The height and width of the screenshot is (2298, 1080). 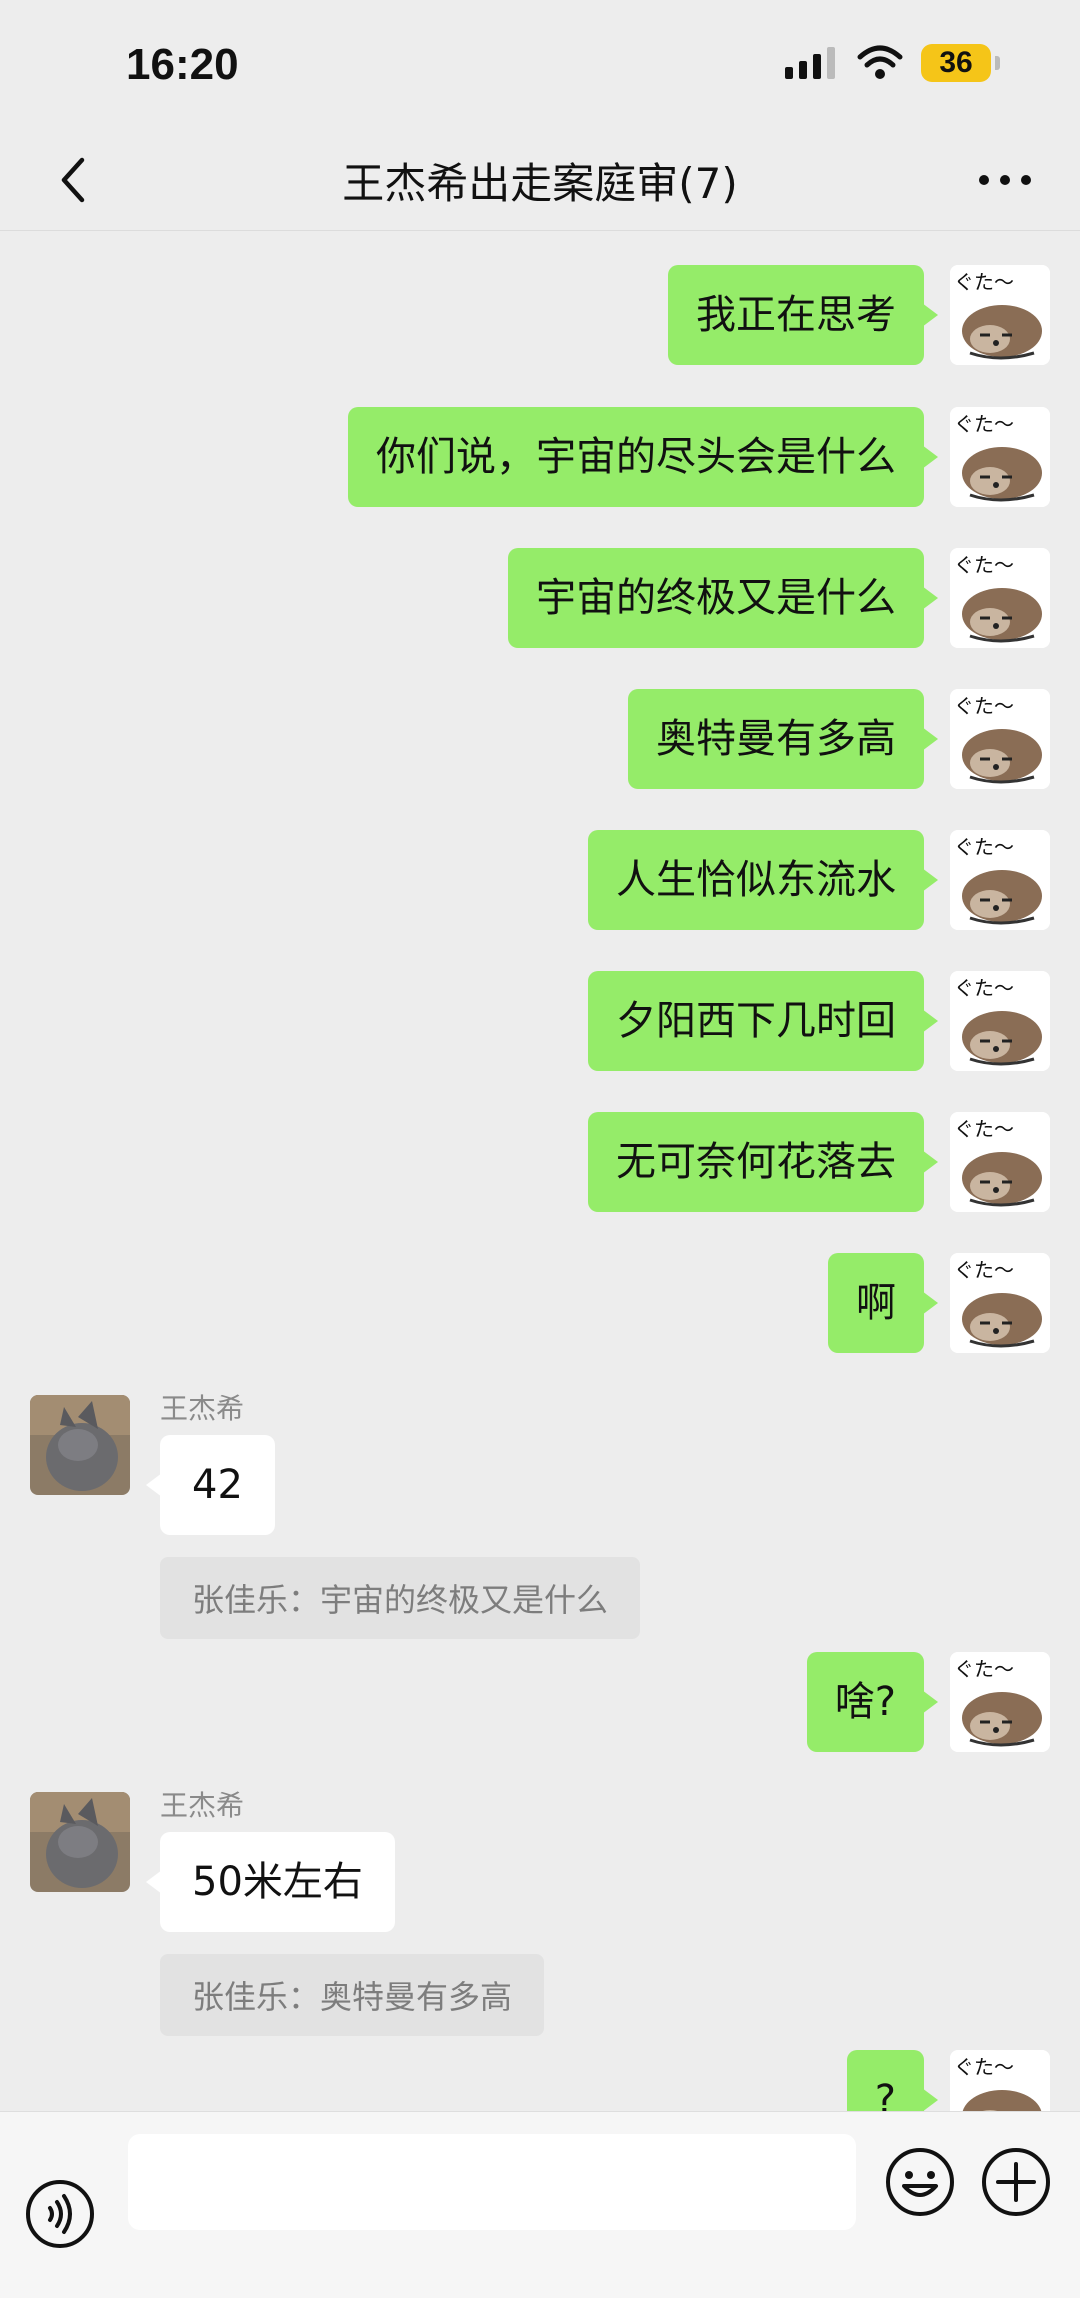 What do you see at coordinates (763, 1162) in the screenshot?
I see `outgoing-bubble: 无可奈何花落去` at bounding box center [763, 1162].